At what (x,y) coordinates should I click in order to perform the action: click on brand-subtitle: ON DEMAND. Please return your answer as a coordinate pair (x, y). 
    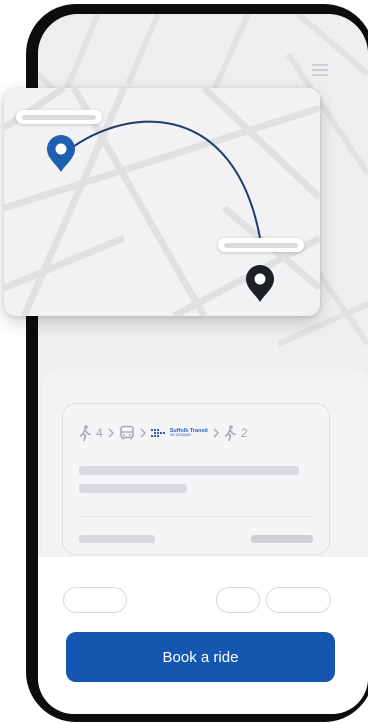
    Looking at the image, I should click on (180, 435).